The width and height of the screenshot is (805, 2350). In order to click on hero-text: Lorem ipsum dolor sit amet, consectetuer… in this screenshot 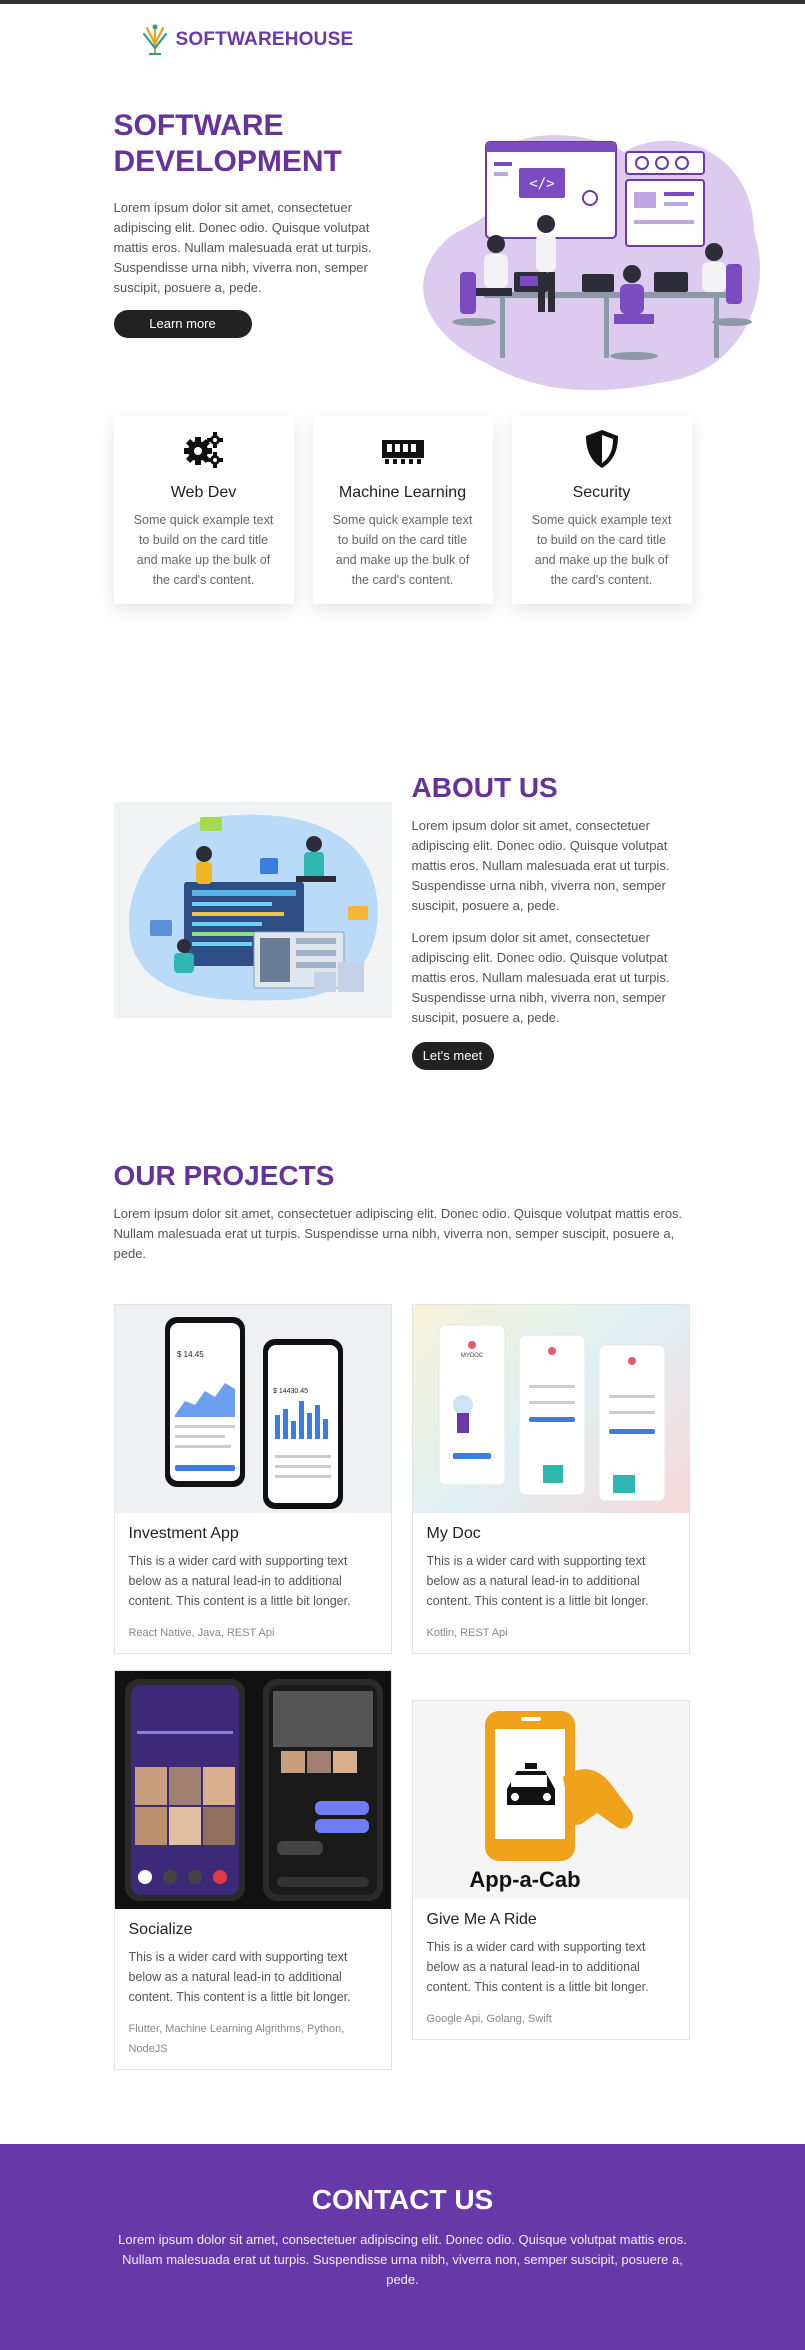, I will do `click(242, 247)`.